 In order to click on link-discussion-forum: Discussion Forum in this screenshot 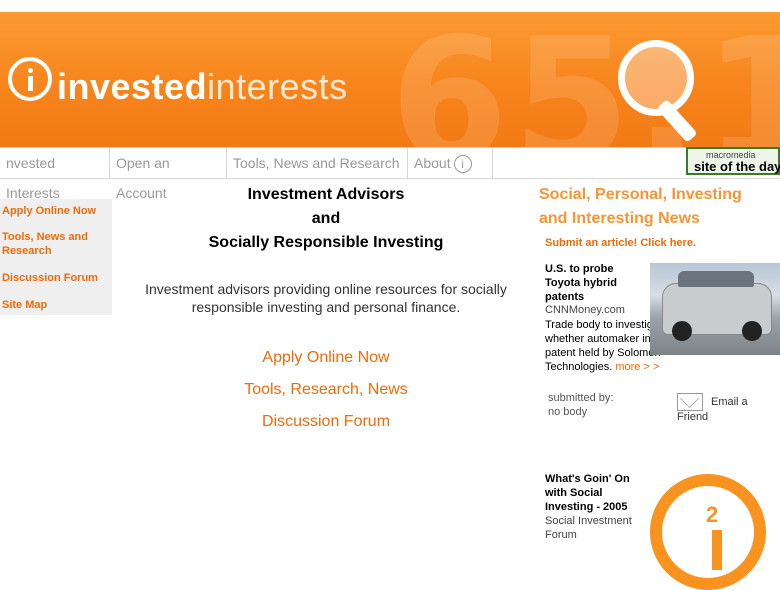, I will do `click(326, 422)`.